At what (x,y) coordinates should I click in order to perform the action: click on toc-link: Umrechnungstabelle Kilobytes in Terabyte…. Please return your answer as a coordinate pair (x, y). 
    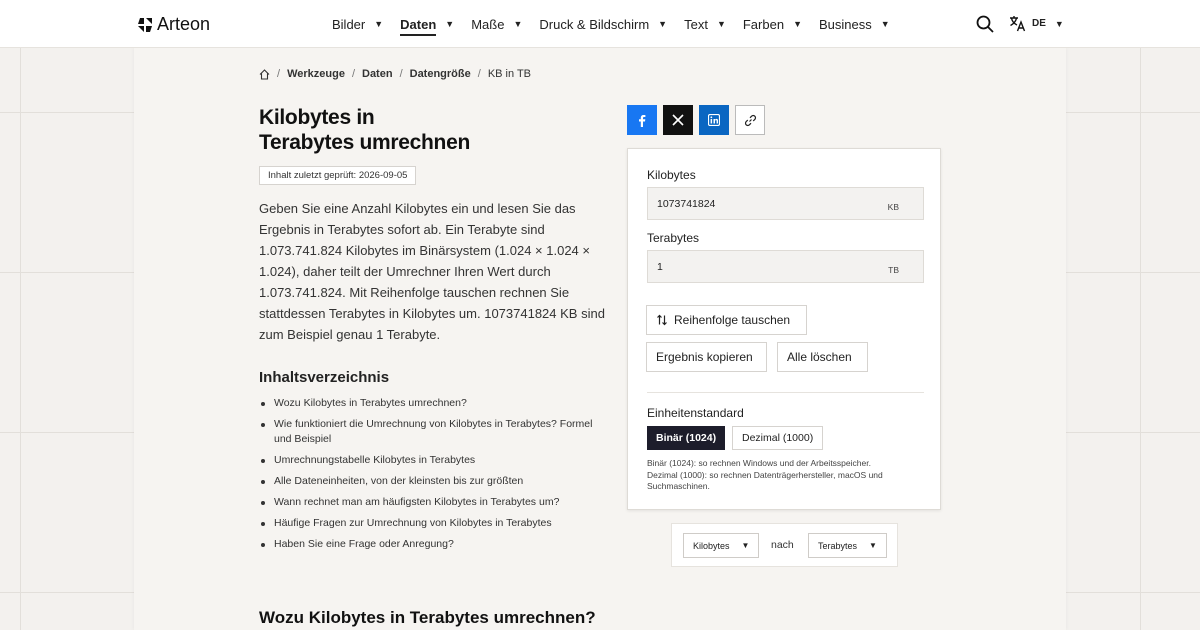
    Looking at the image, I should click on (427, 460).